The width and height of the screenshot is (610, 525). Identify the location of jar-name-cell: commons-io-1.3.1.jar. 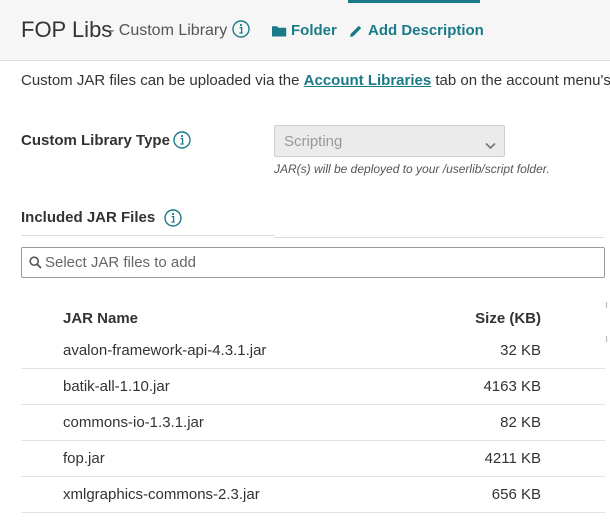
(133, 422).